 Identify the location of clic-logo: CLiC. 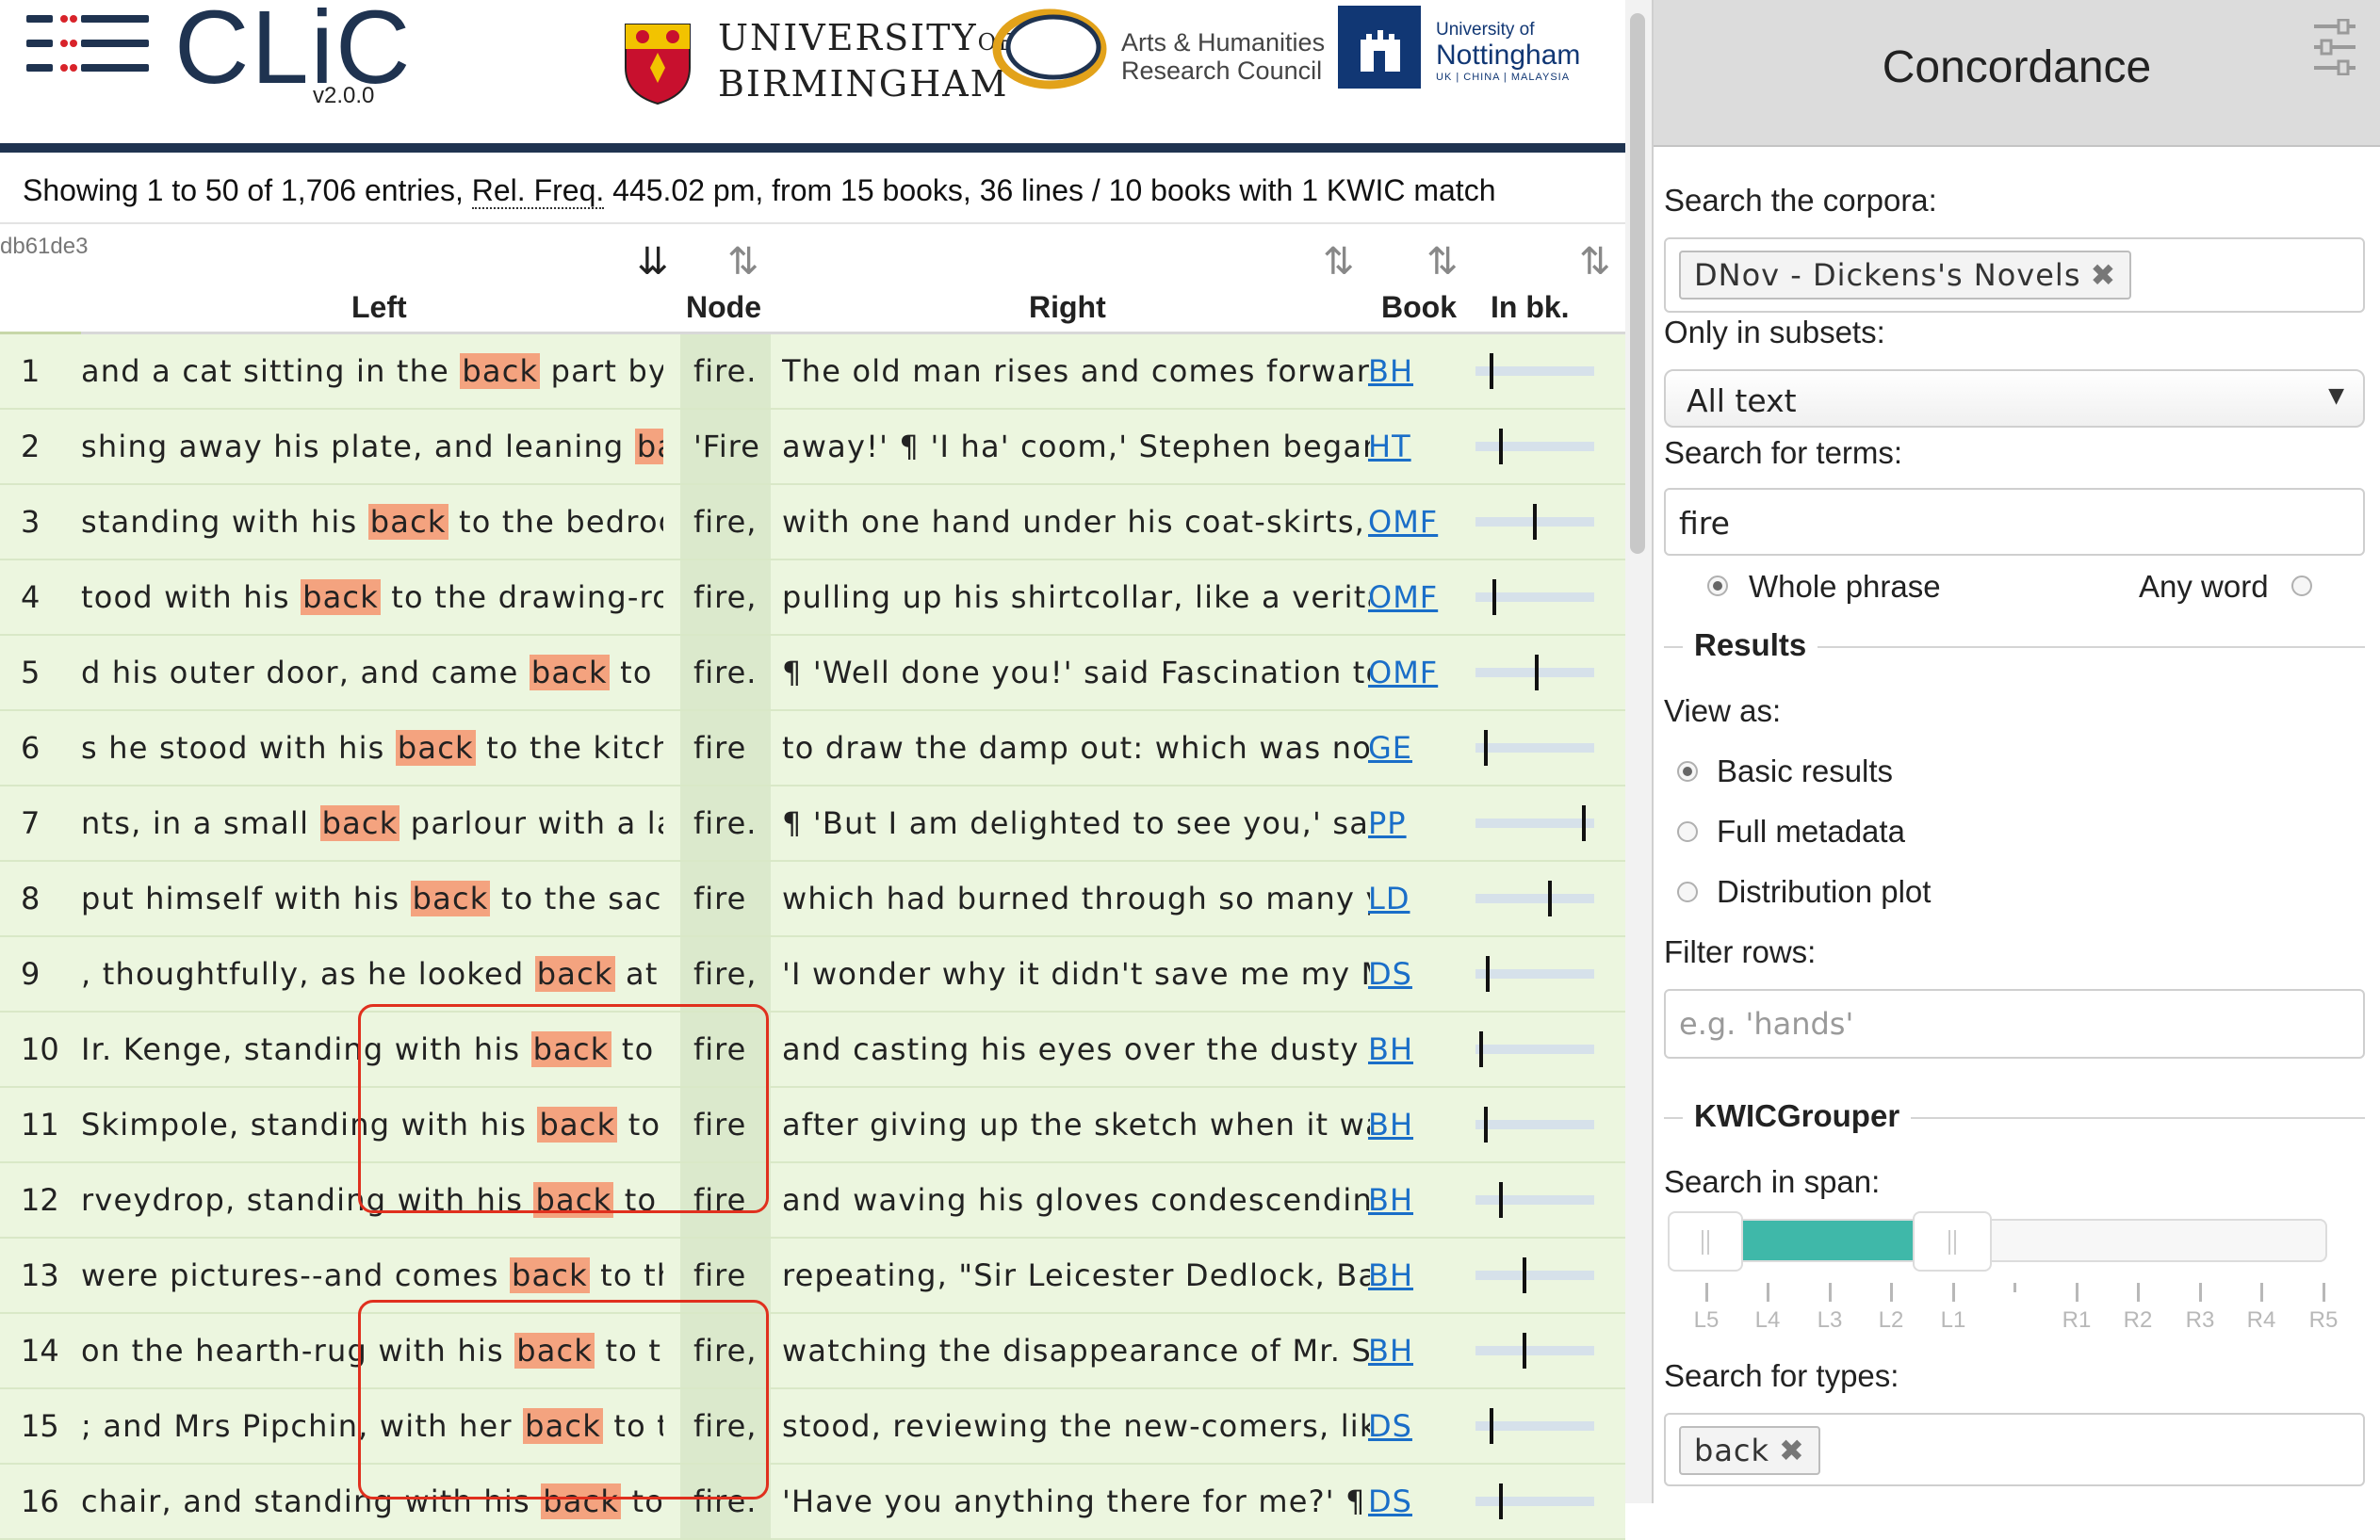
(293, 50).